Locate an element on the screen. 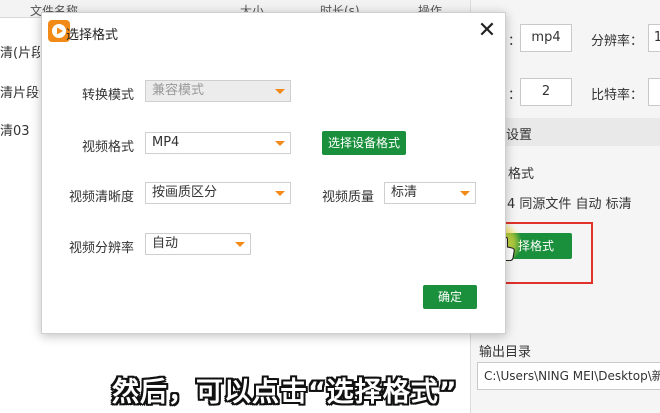 The height and width of the screenshot is (413, 660). convert-mode-select: 兼容模式 is located at coordinates (218, 91).